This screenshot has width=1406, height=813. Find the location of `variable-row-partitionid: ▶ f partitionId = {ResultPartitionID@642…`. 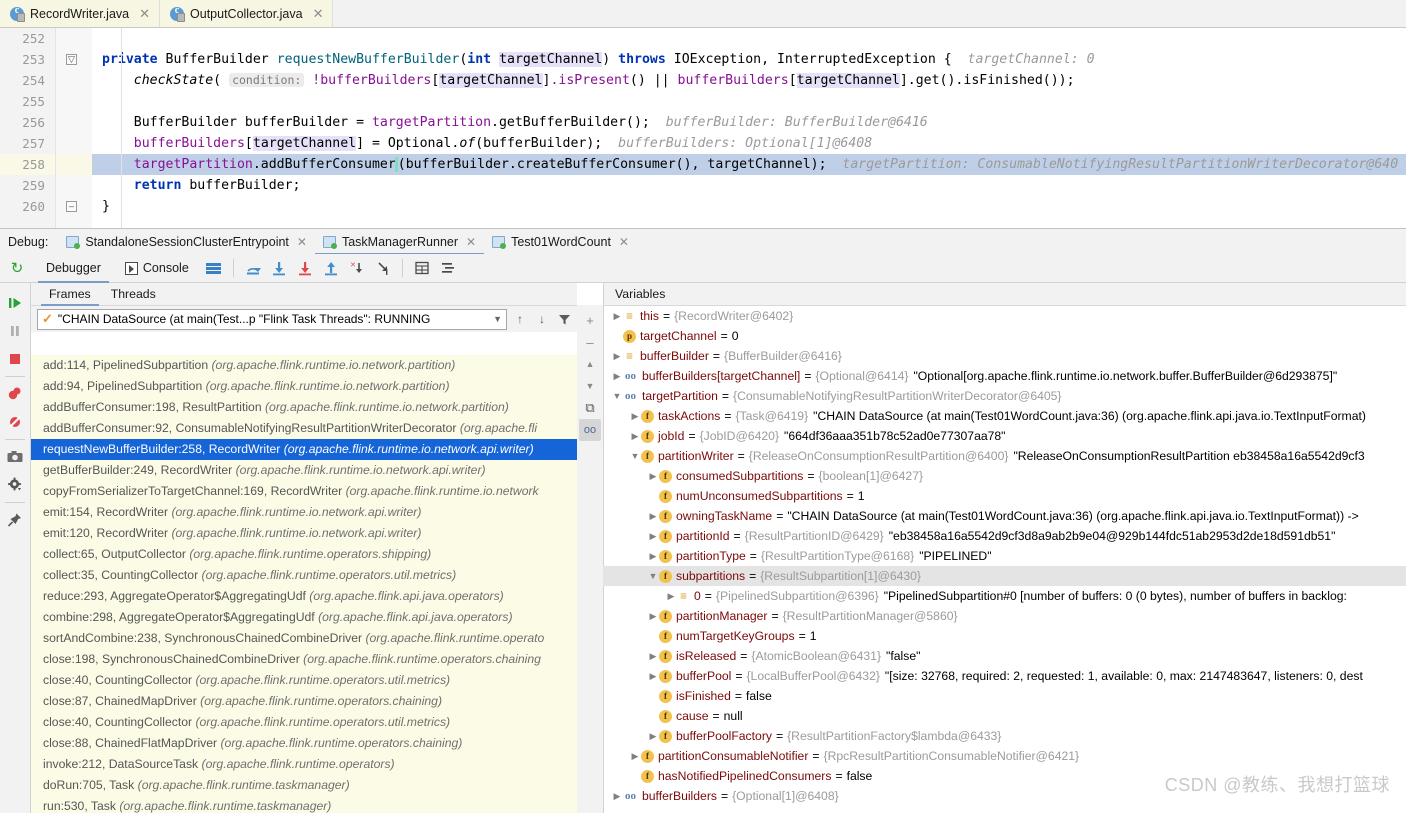

variable-row-partitionid: ▶ f partitionId = {ResultPartitionID@642… is located at coordinates (1004, 536).